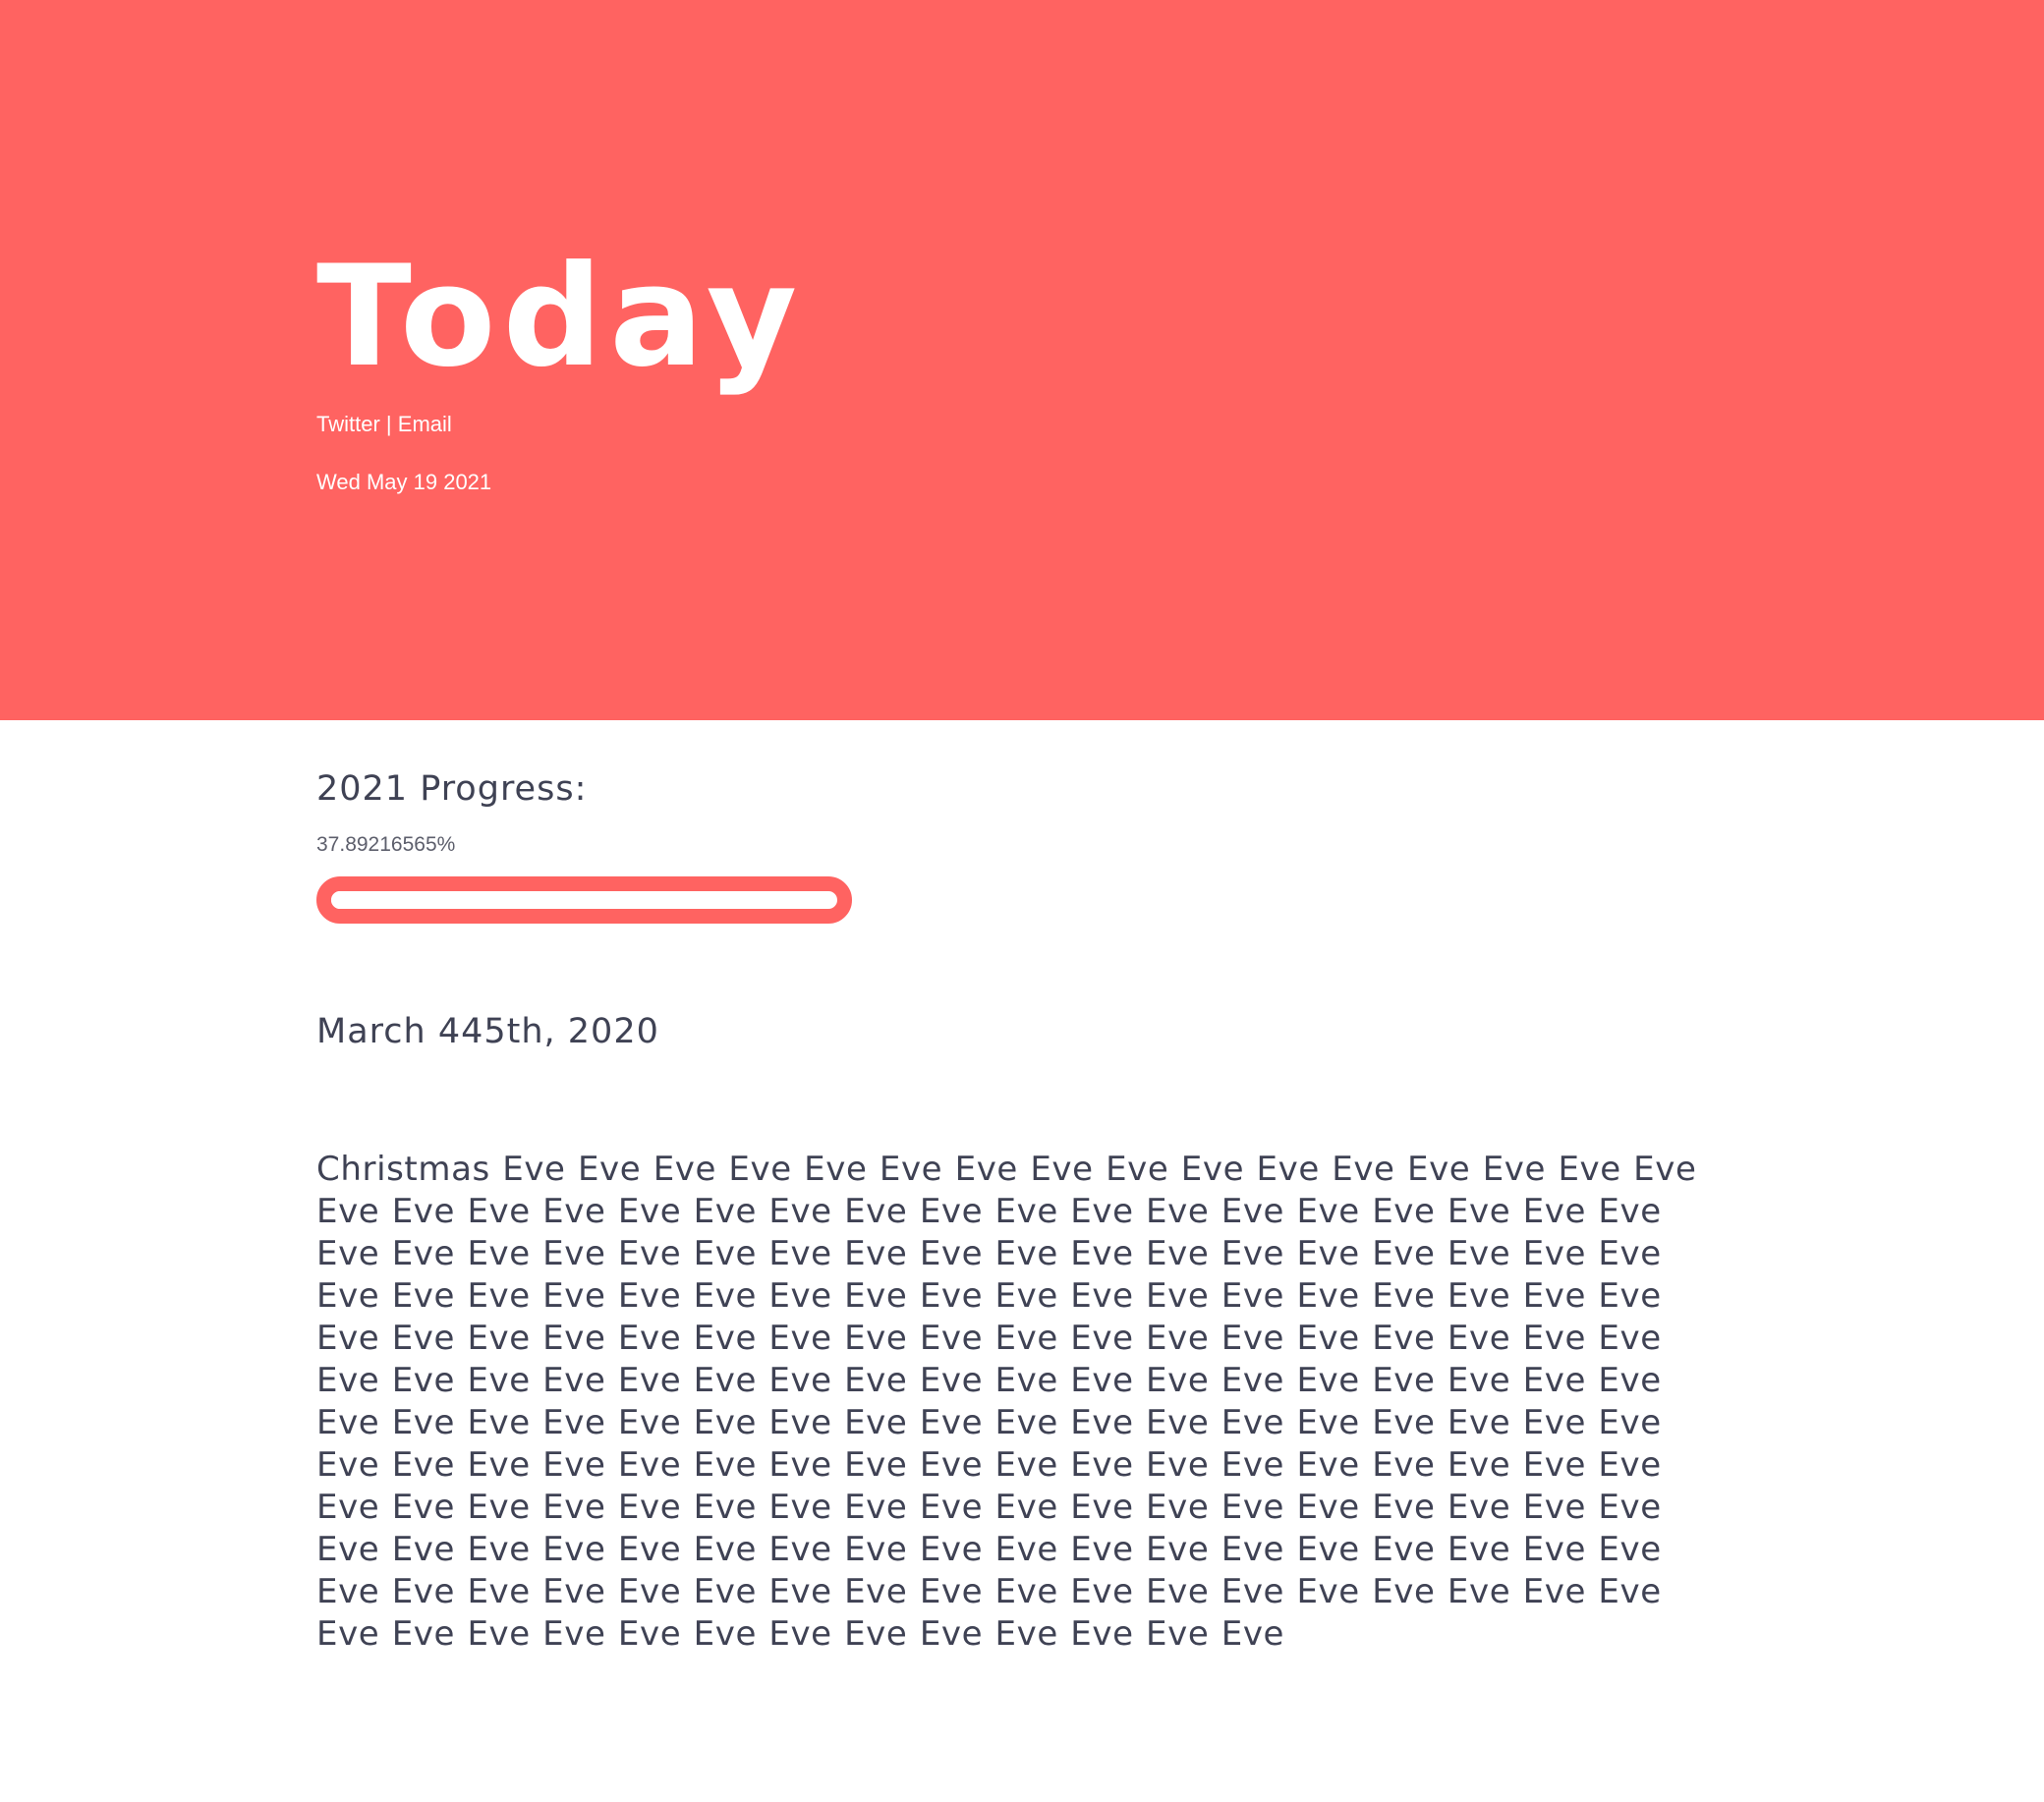 Image resolution: width=2044 pixels, height=1802 pixels. I want to click on year-progress-bar, so click(584, 900).